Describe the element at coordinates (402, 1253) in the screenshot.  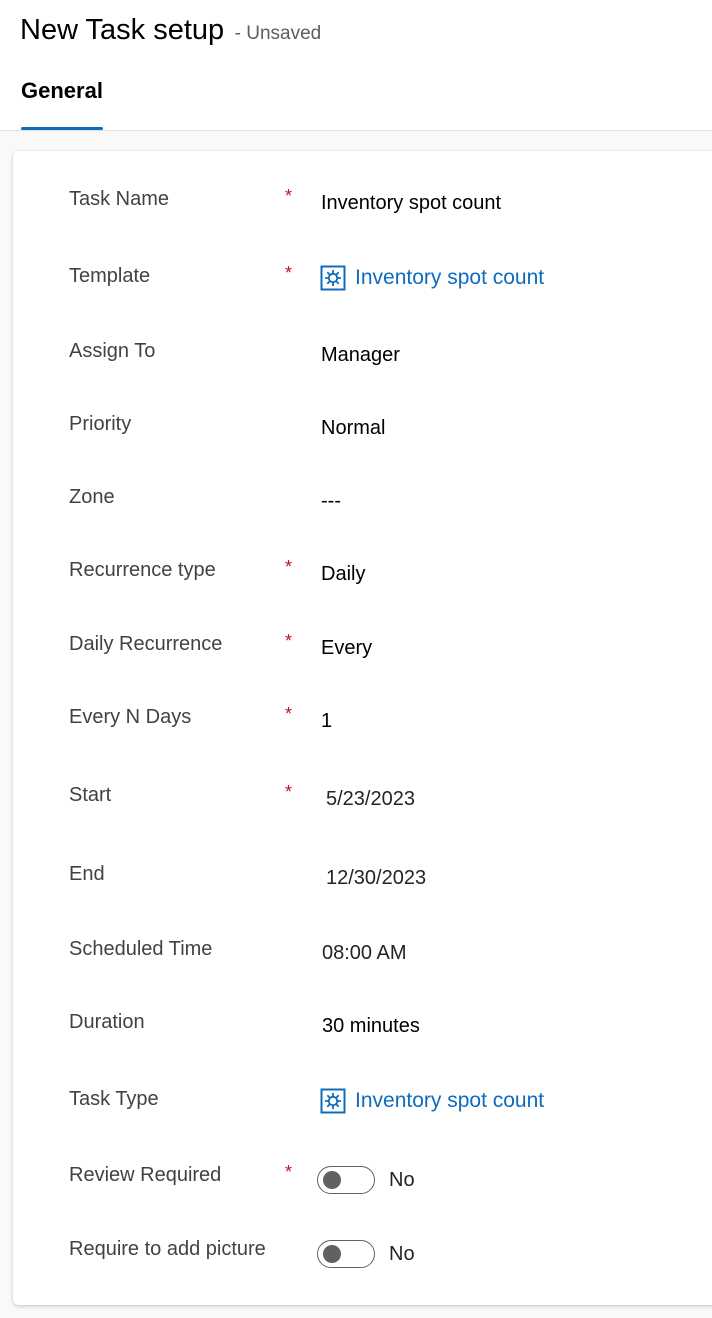
I see `require-picture-state: No` at that location.